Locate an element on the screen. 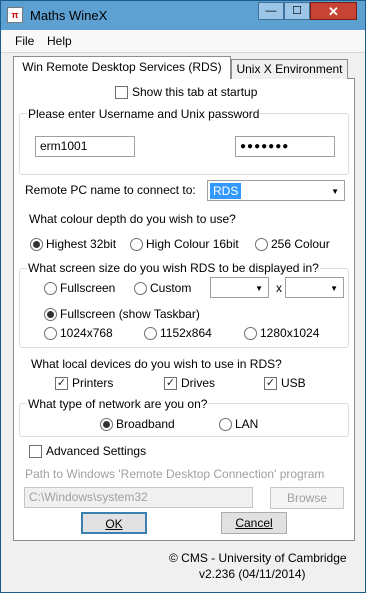 Image resolution: width=366 pixels, height=593 pixels. title-bar: π Maths WineX — ☐ ✕ is located at coordinates (183, 15).